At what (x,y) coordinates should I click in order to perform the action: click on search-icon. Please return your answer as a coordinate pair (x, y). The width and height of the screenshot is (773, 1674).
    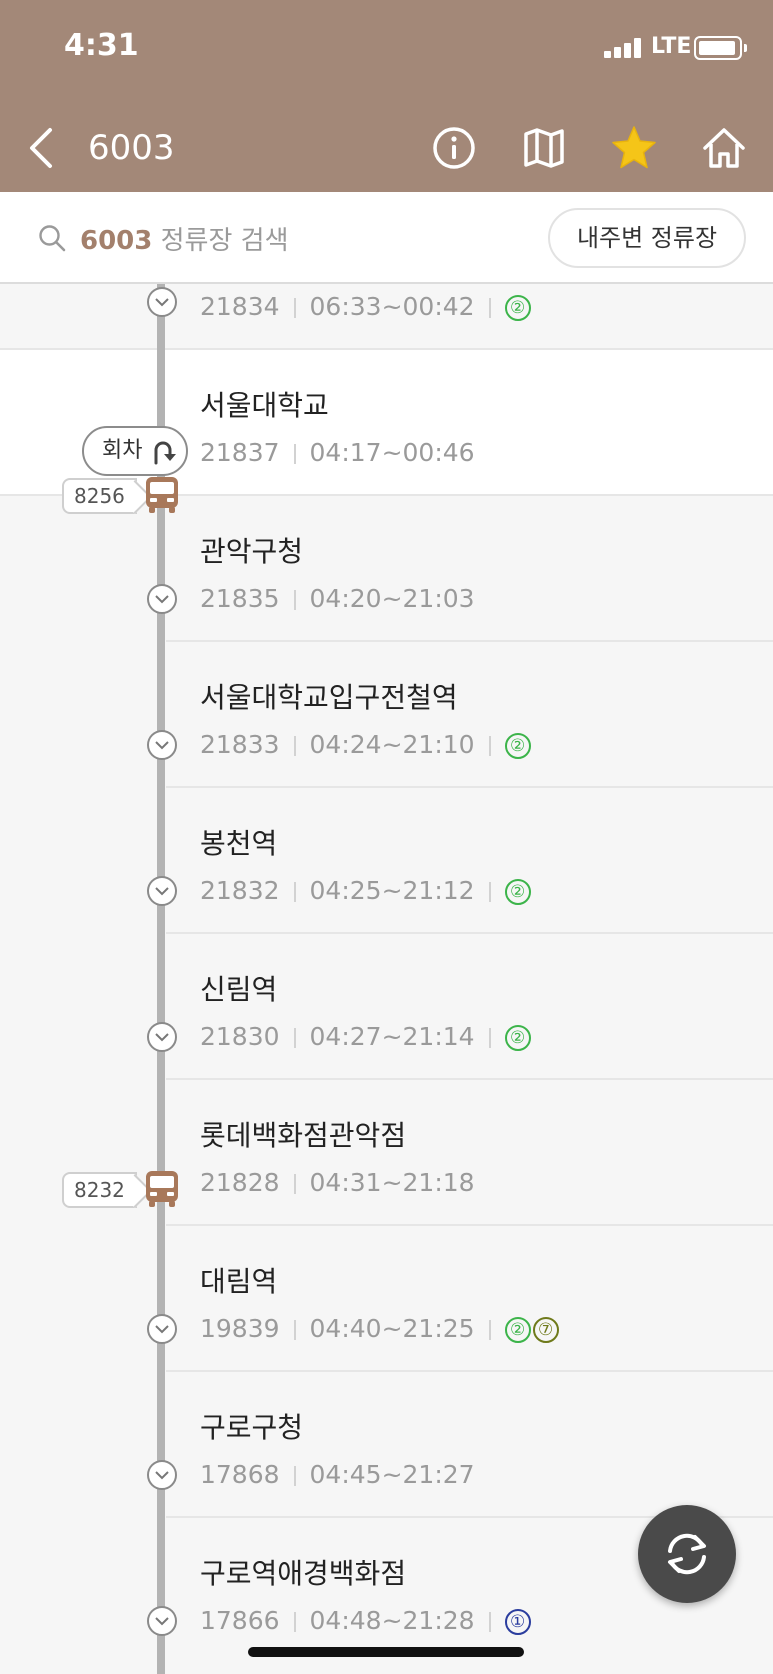
    Looking at the image, I should click on (52, 238).